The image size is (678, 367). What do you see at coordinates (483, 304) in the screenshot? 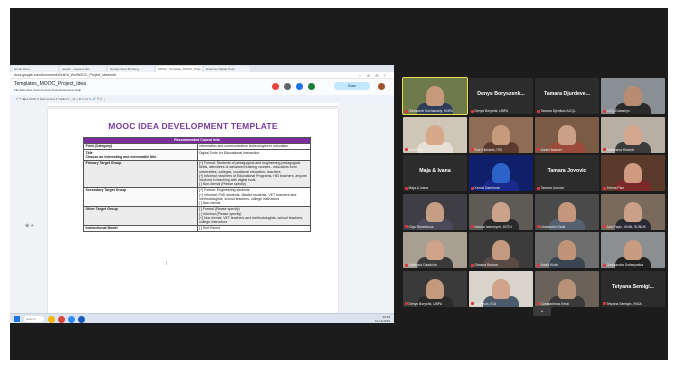
I see `participant-name: LouPhuis, ICA` at bounding box center [483, 304].